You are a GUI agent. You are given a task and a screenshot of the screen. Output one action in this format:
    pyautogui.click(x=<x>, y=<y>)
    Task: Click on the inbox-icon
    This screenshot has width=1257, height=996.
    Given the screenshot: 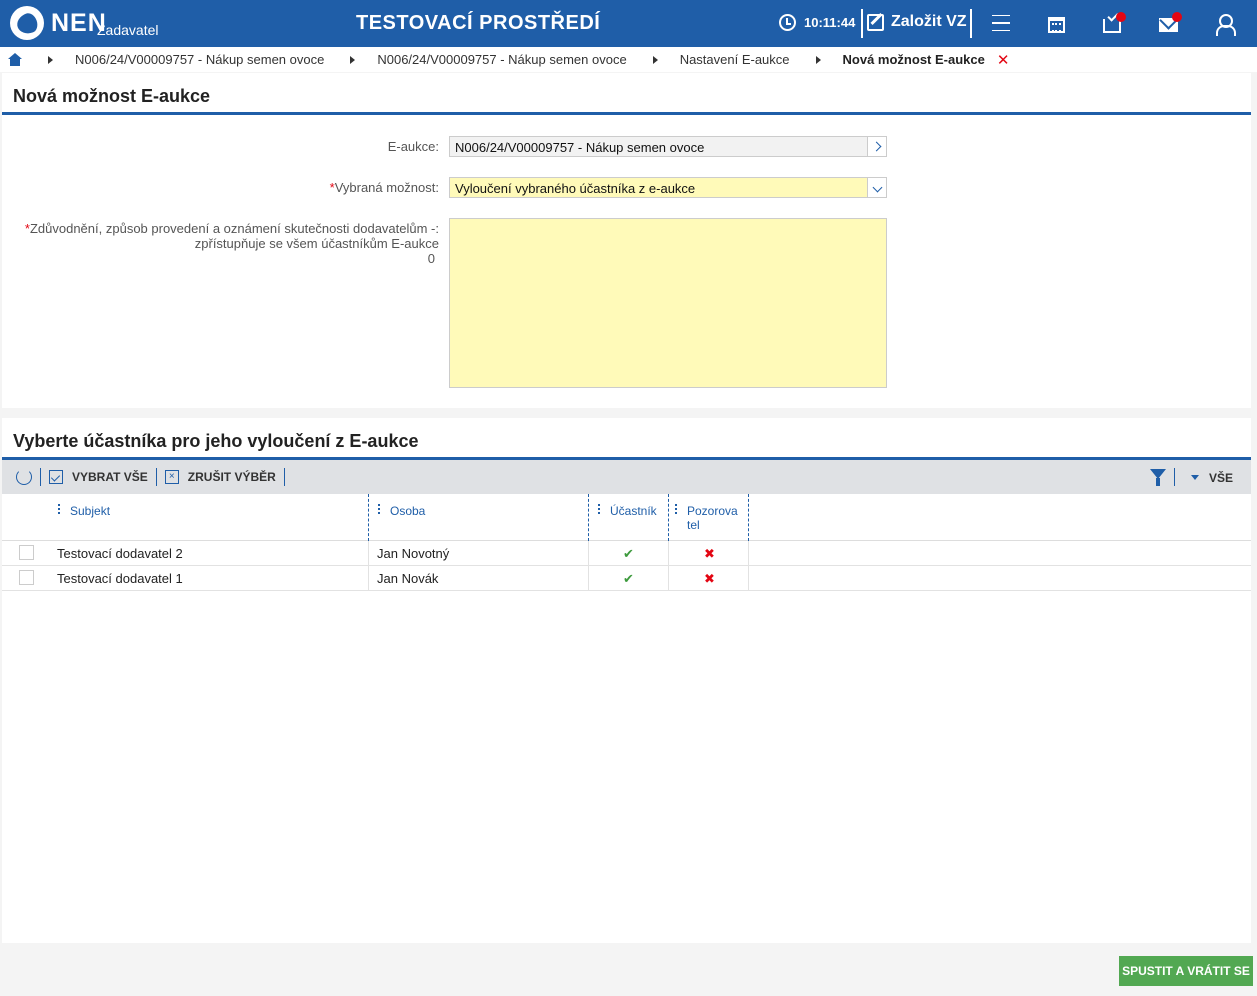 What is the action you would take?
    pyautogui.click(x=1113, y=23)
    